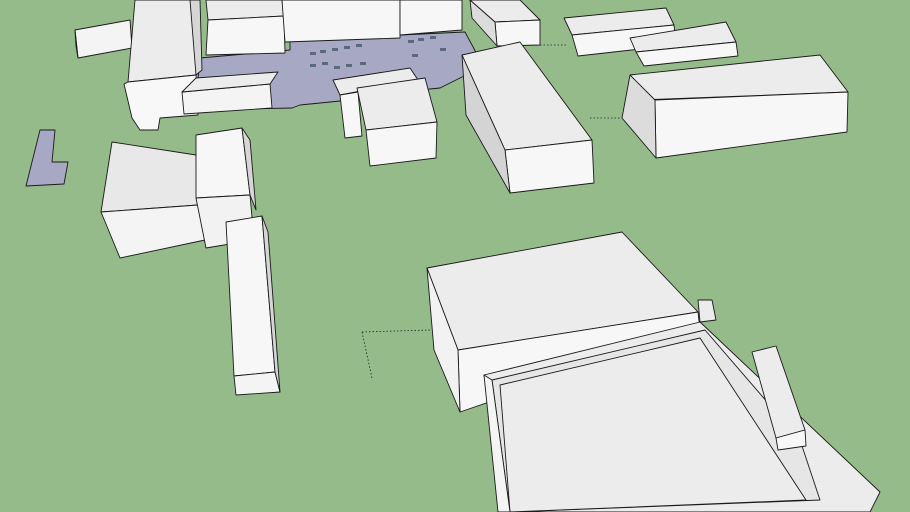 Image resolution: width=910 pixels, height=512 pixels. I want to click on building-top-center-b, so click(341, 21).